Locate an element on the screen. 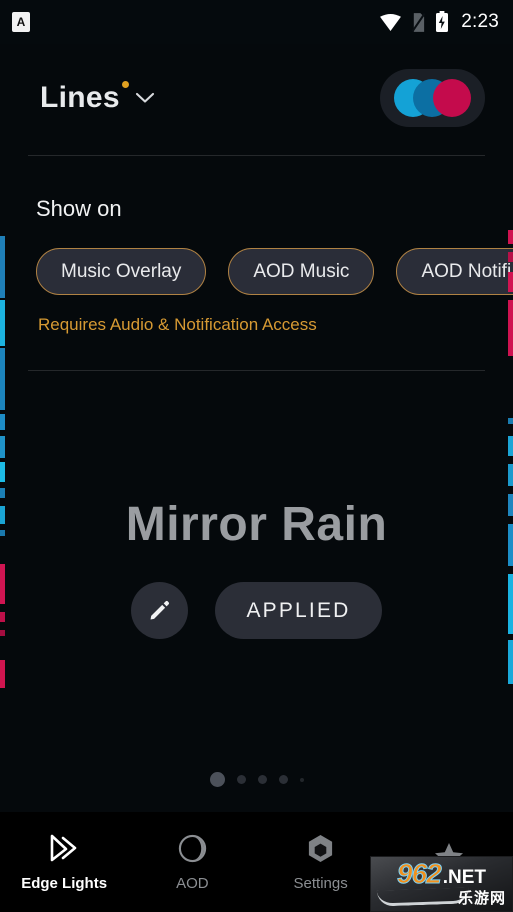 The image size is (513, 912). watermark-tld: .NET is located at coordinates (464, 877).